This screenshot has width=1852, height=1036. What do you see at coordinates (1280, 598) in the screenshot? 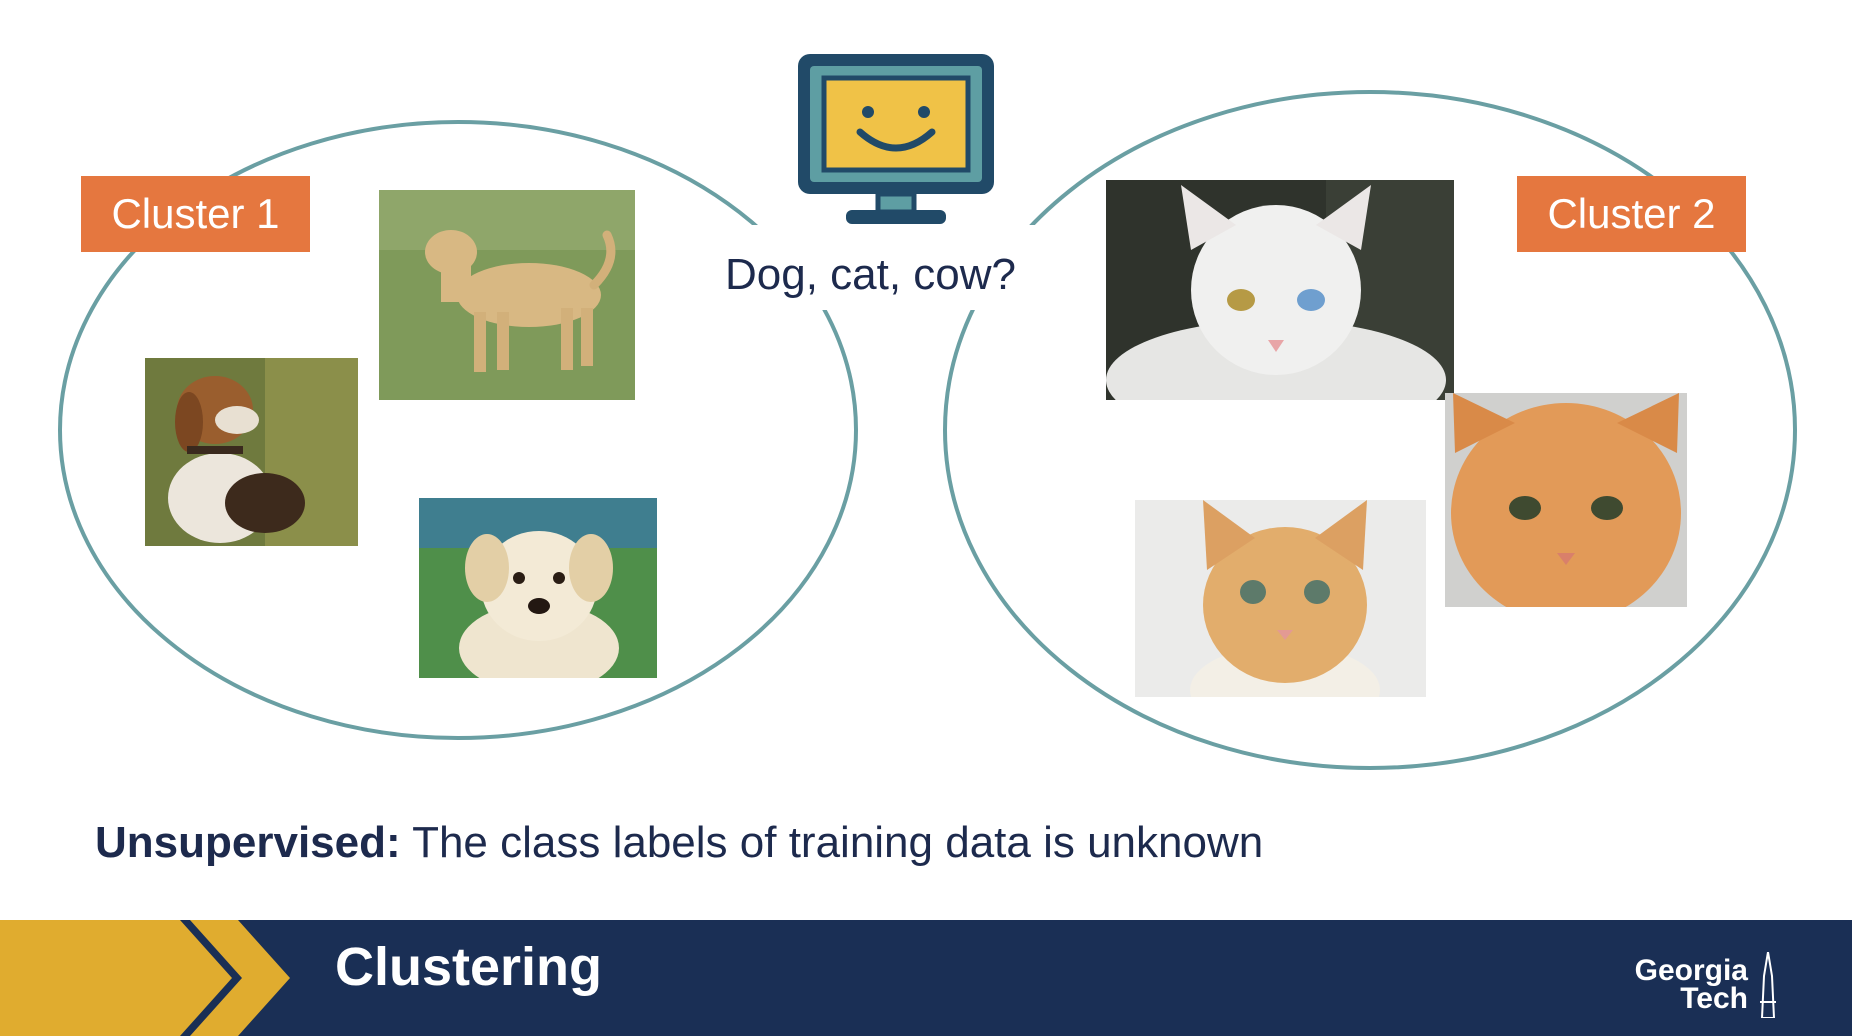
I see `photo-kitten` at bounding box center [1280, 598].